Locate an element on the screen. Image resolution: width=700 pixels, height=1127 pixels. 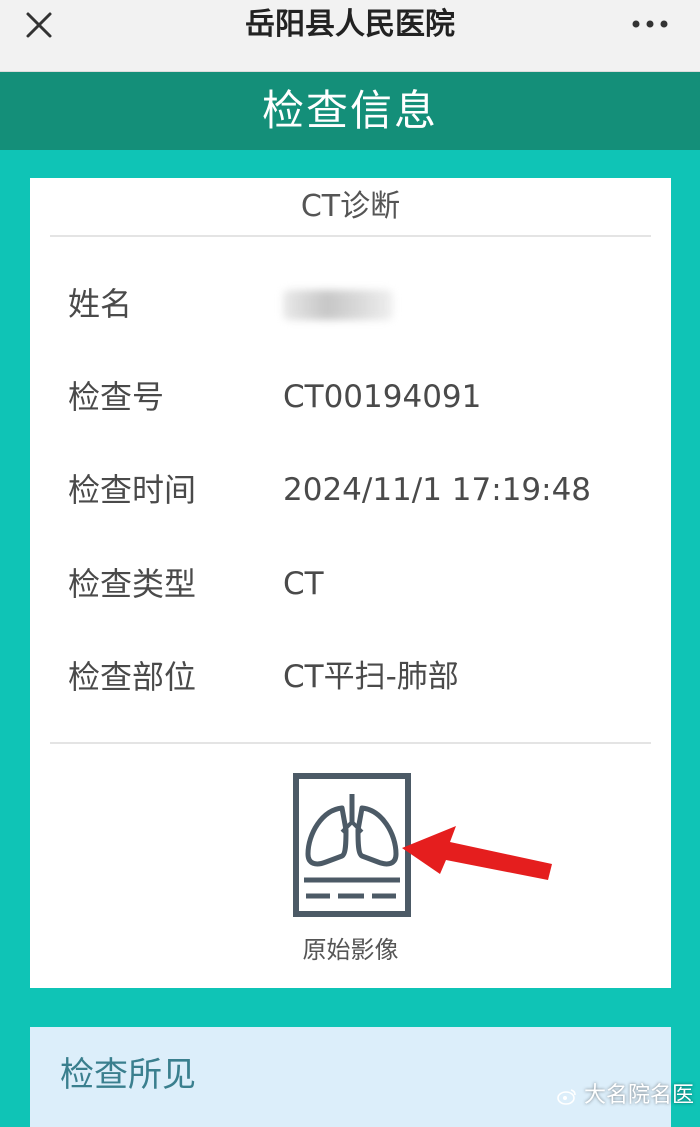
info-row-exam-time: 检查时间 2024/11/1 17:19:48 is located at coordinates (350, 490).